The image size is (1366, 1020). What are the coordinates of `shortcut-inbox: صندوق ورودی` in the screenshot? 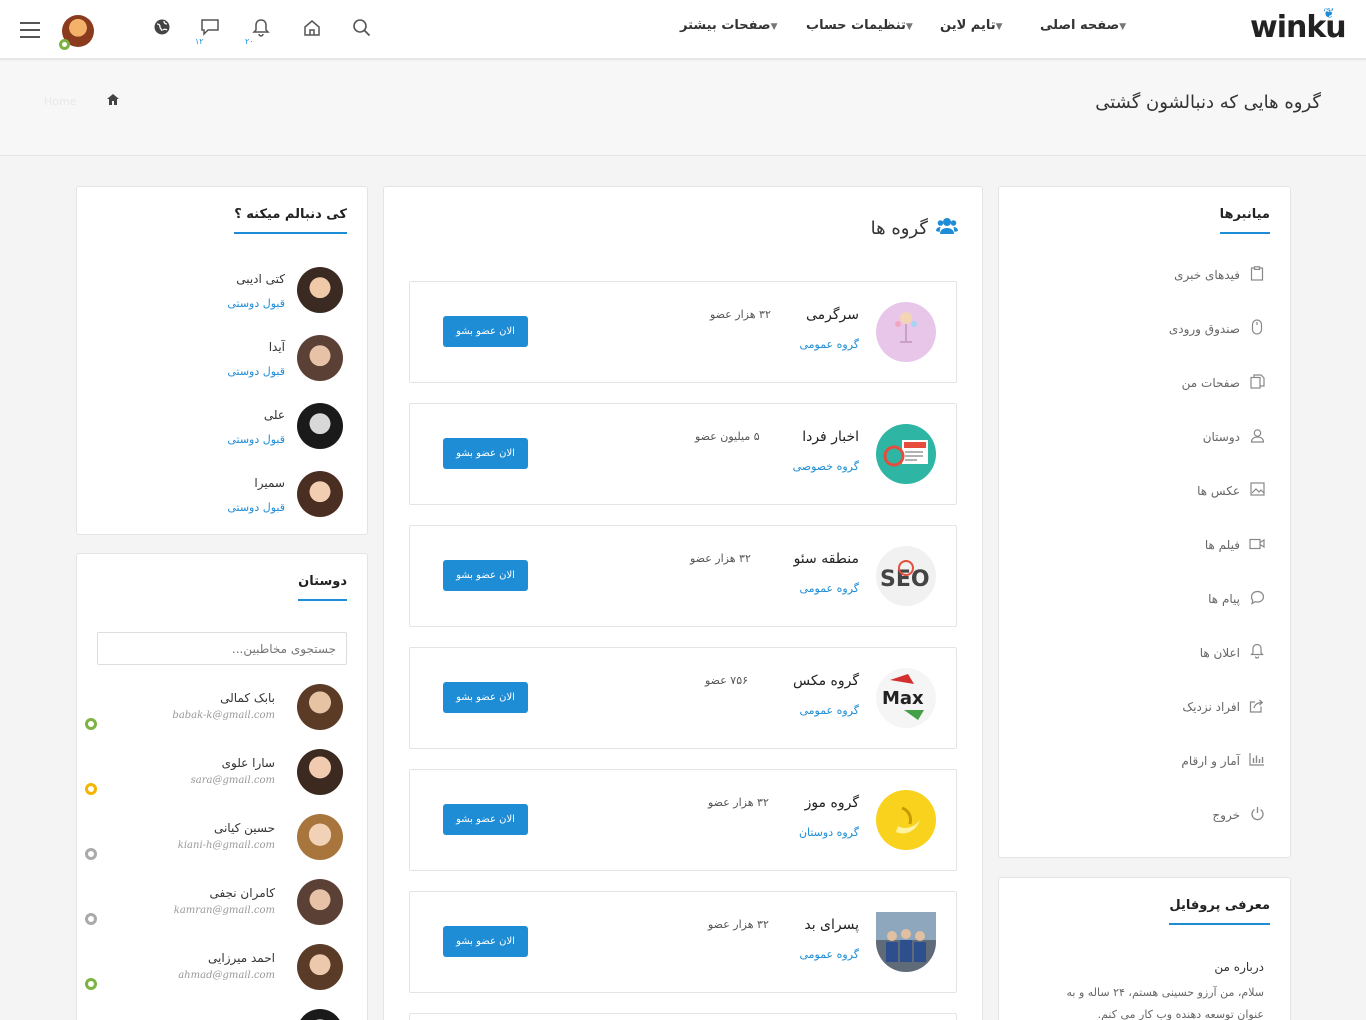 It's located at (1217, 329).